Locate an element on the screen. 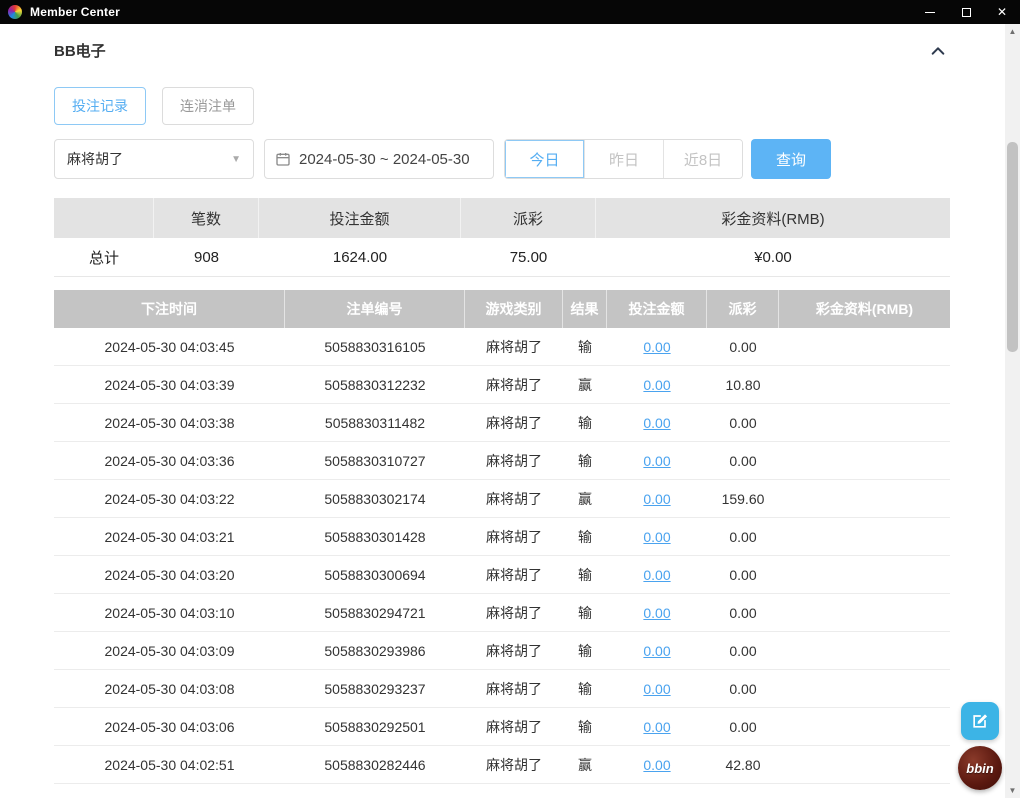 The width and height of the screenshot is (1020, 798). collapse-panel-button is located at coordinates (938, 51).